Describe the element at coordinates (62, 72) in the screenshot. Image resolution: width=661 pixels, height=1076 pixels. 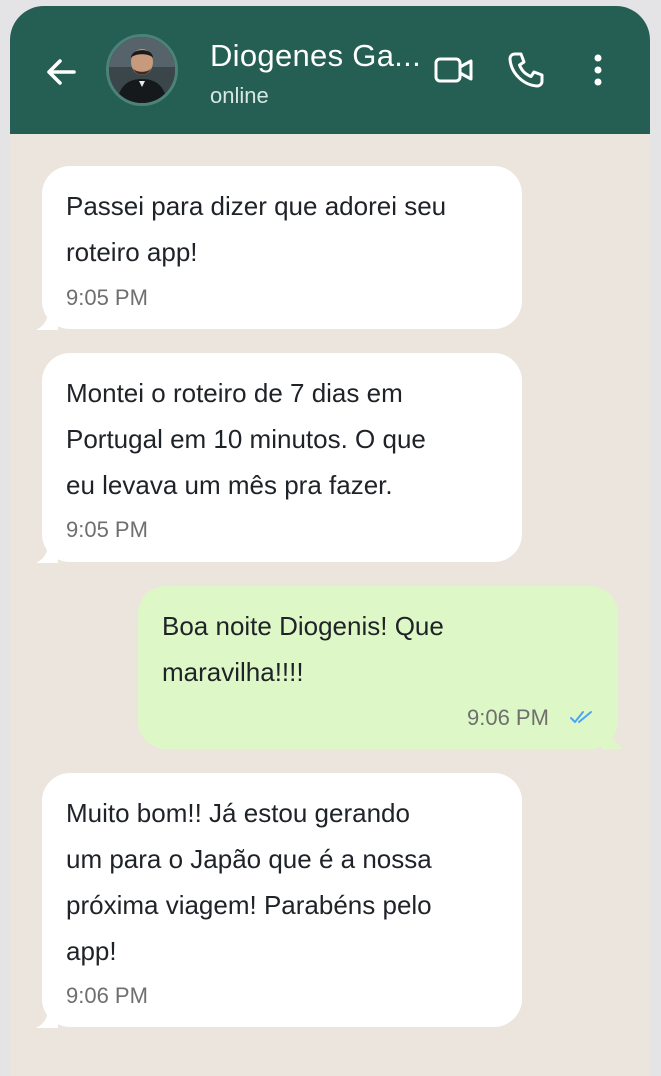
I see `arrow-left-icon` at that location.